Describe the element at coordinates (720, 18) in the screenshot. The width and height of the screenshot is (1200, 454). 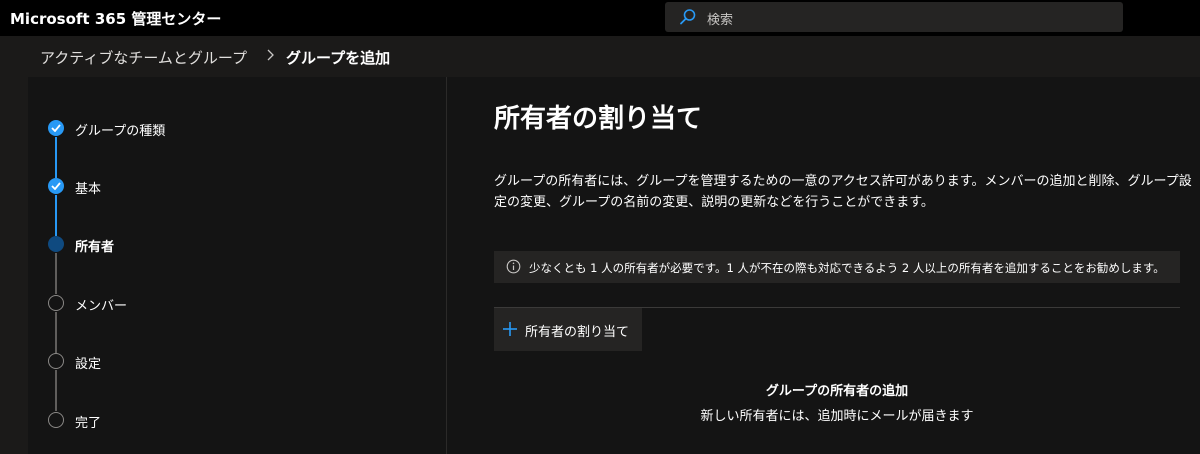
I see `search-input: 検索` at that location.